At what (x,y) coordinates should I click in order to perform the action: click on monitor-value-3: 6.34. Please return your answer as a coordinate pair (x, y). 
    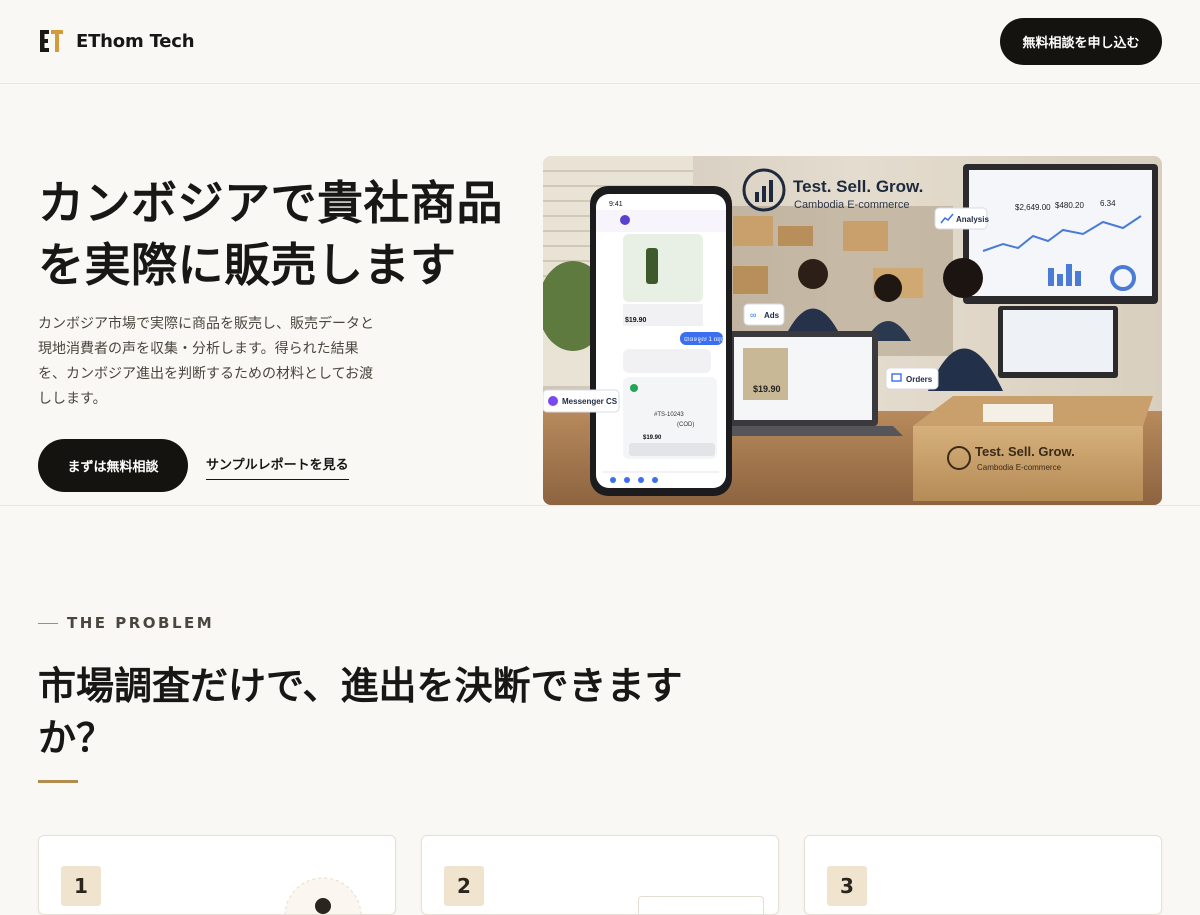
    Looking at the image, I should click on (1108, 203).